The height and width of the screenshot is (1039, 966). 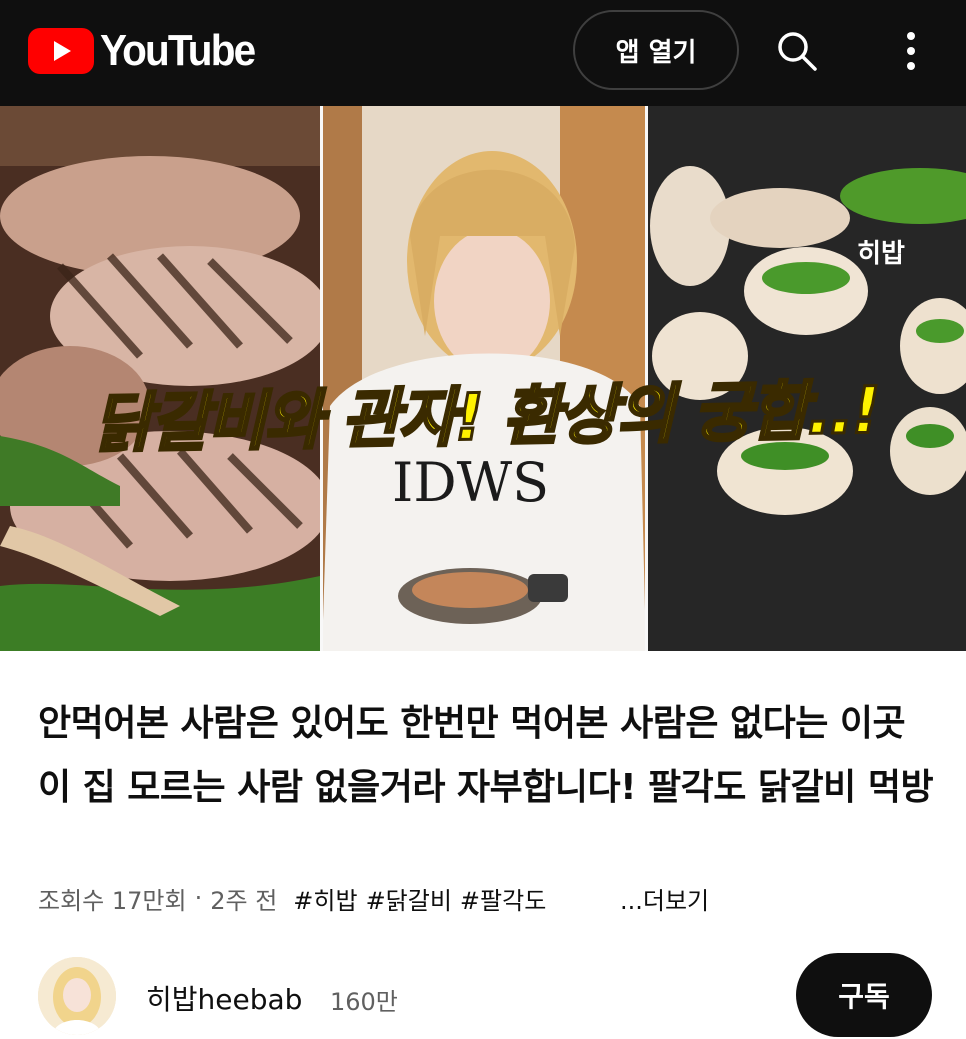 I want to click on thumbnail-caption: 닭갈비와 관자! 환상의 궁합..!, so click(x=486, y=418).